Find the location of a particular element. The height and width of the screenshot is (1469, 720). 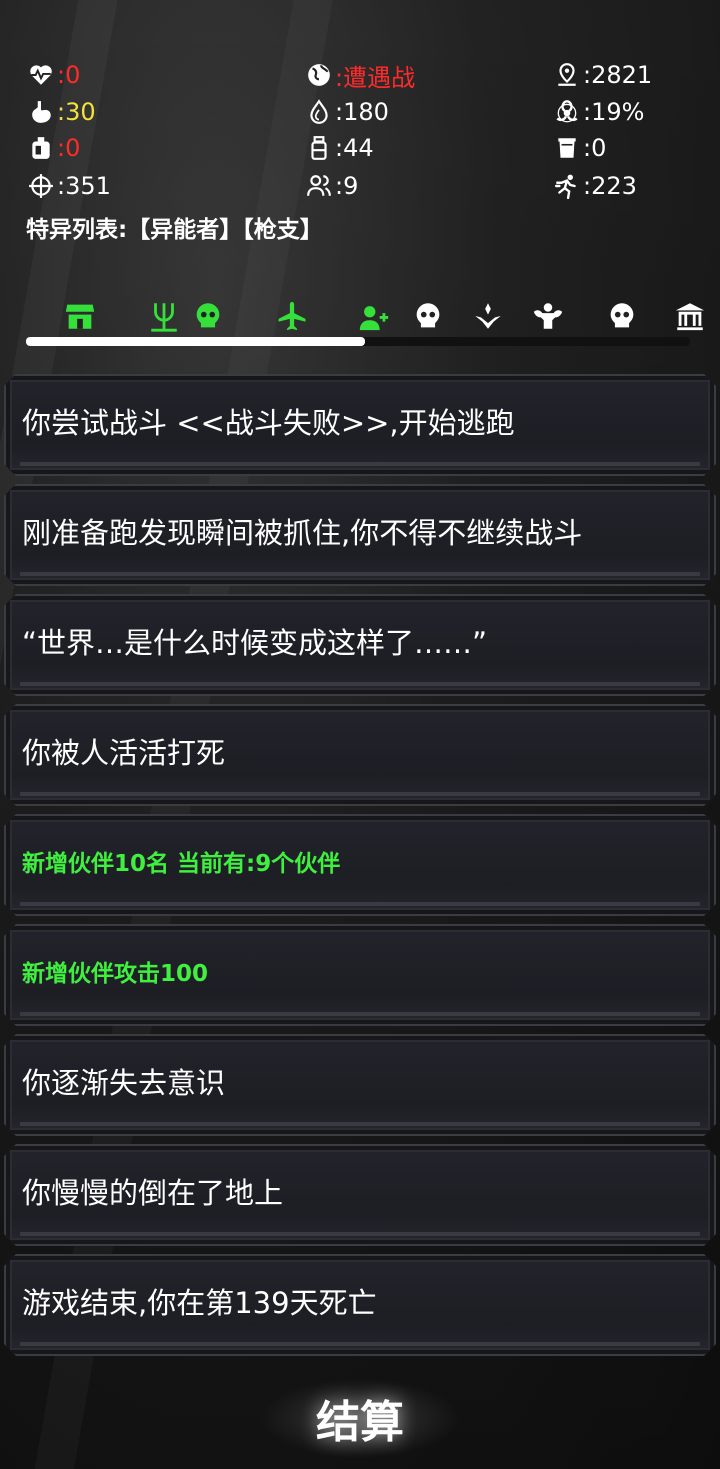

location-icon is located at coordinates (567, 75).